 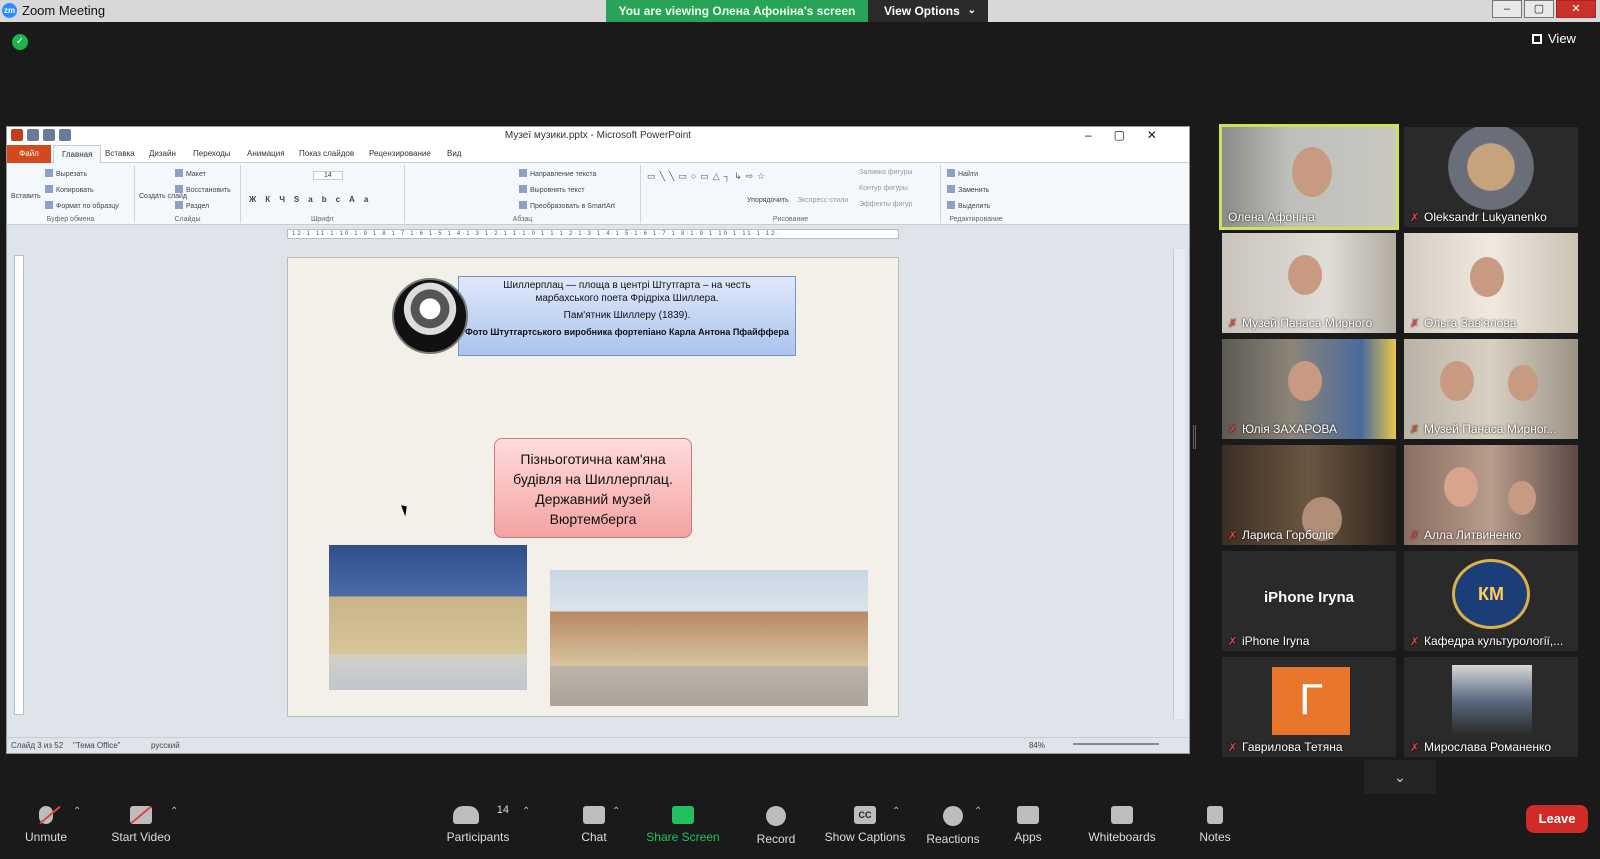 I want to click on gallery-scroll-down-button: ⌄, so click(x=1400, y=777).